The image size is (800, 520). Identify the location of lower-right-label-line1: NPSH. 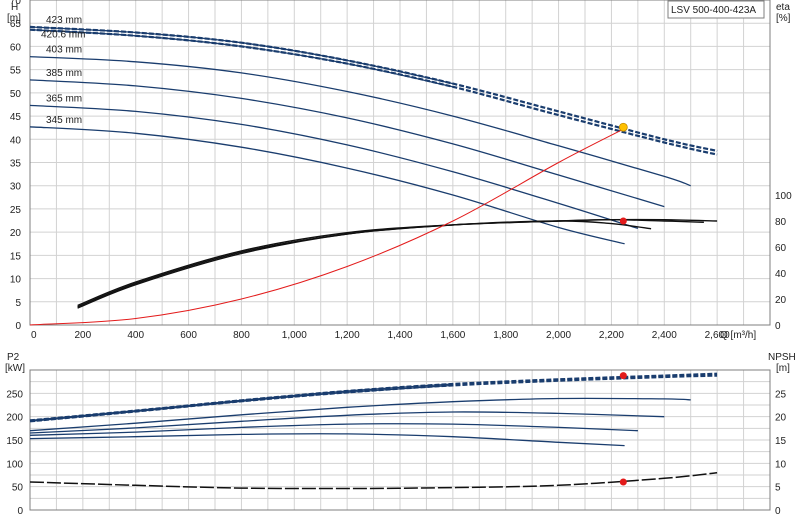
(782, 357).